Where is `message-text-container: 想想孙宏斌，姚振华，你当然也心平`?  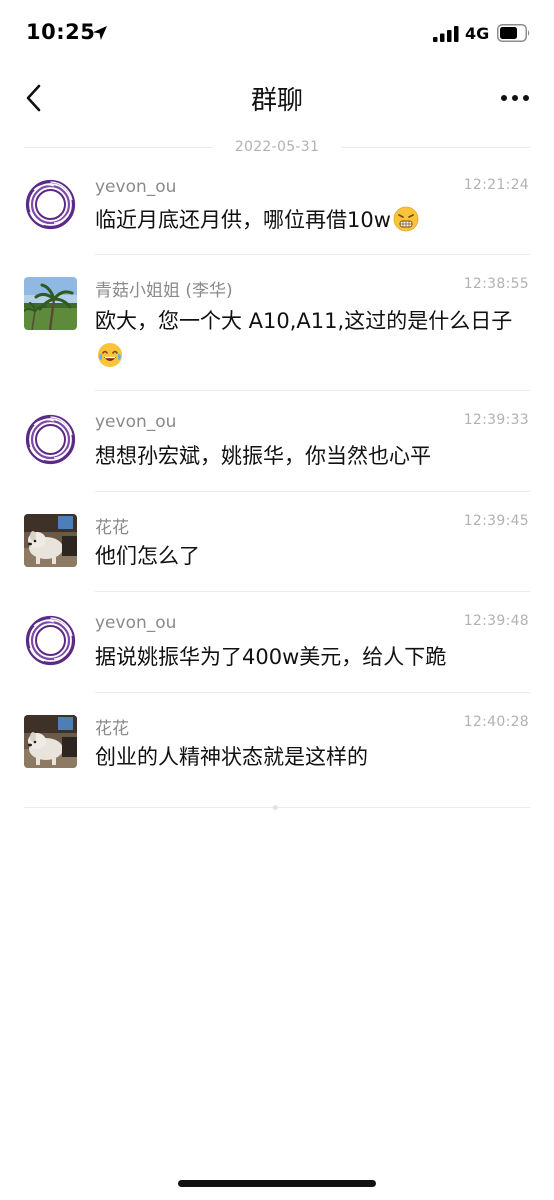
message-text-container: 想想孙宏斌，姚振华，你当然也心平 is located at coordinates (310, 456).